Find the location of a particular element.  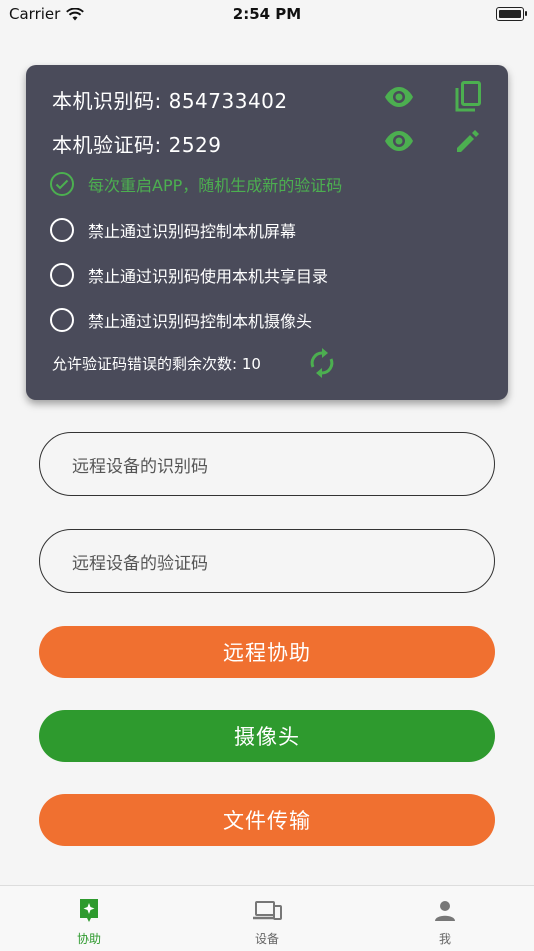

tab-assist: 协助 is located at coordinates (89, 918).